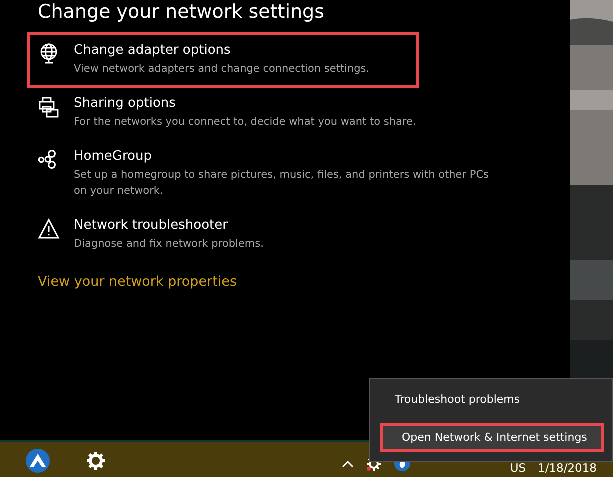 Image resolution: width=613 pixels, height=477 pixels. I want to click on menu-item: Troubleshoot problems, so click(491, 399).